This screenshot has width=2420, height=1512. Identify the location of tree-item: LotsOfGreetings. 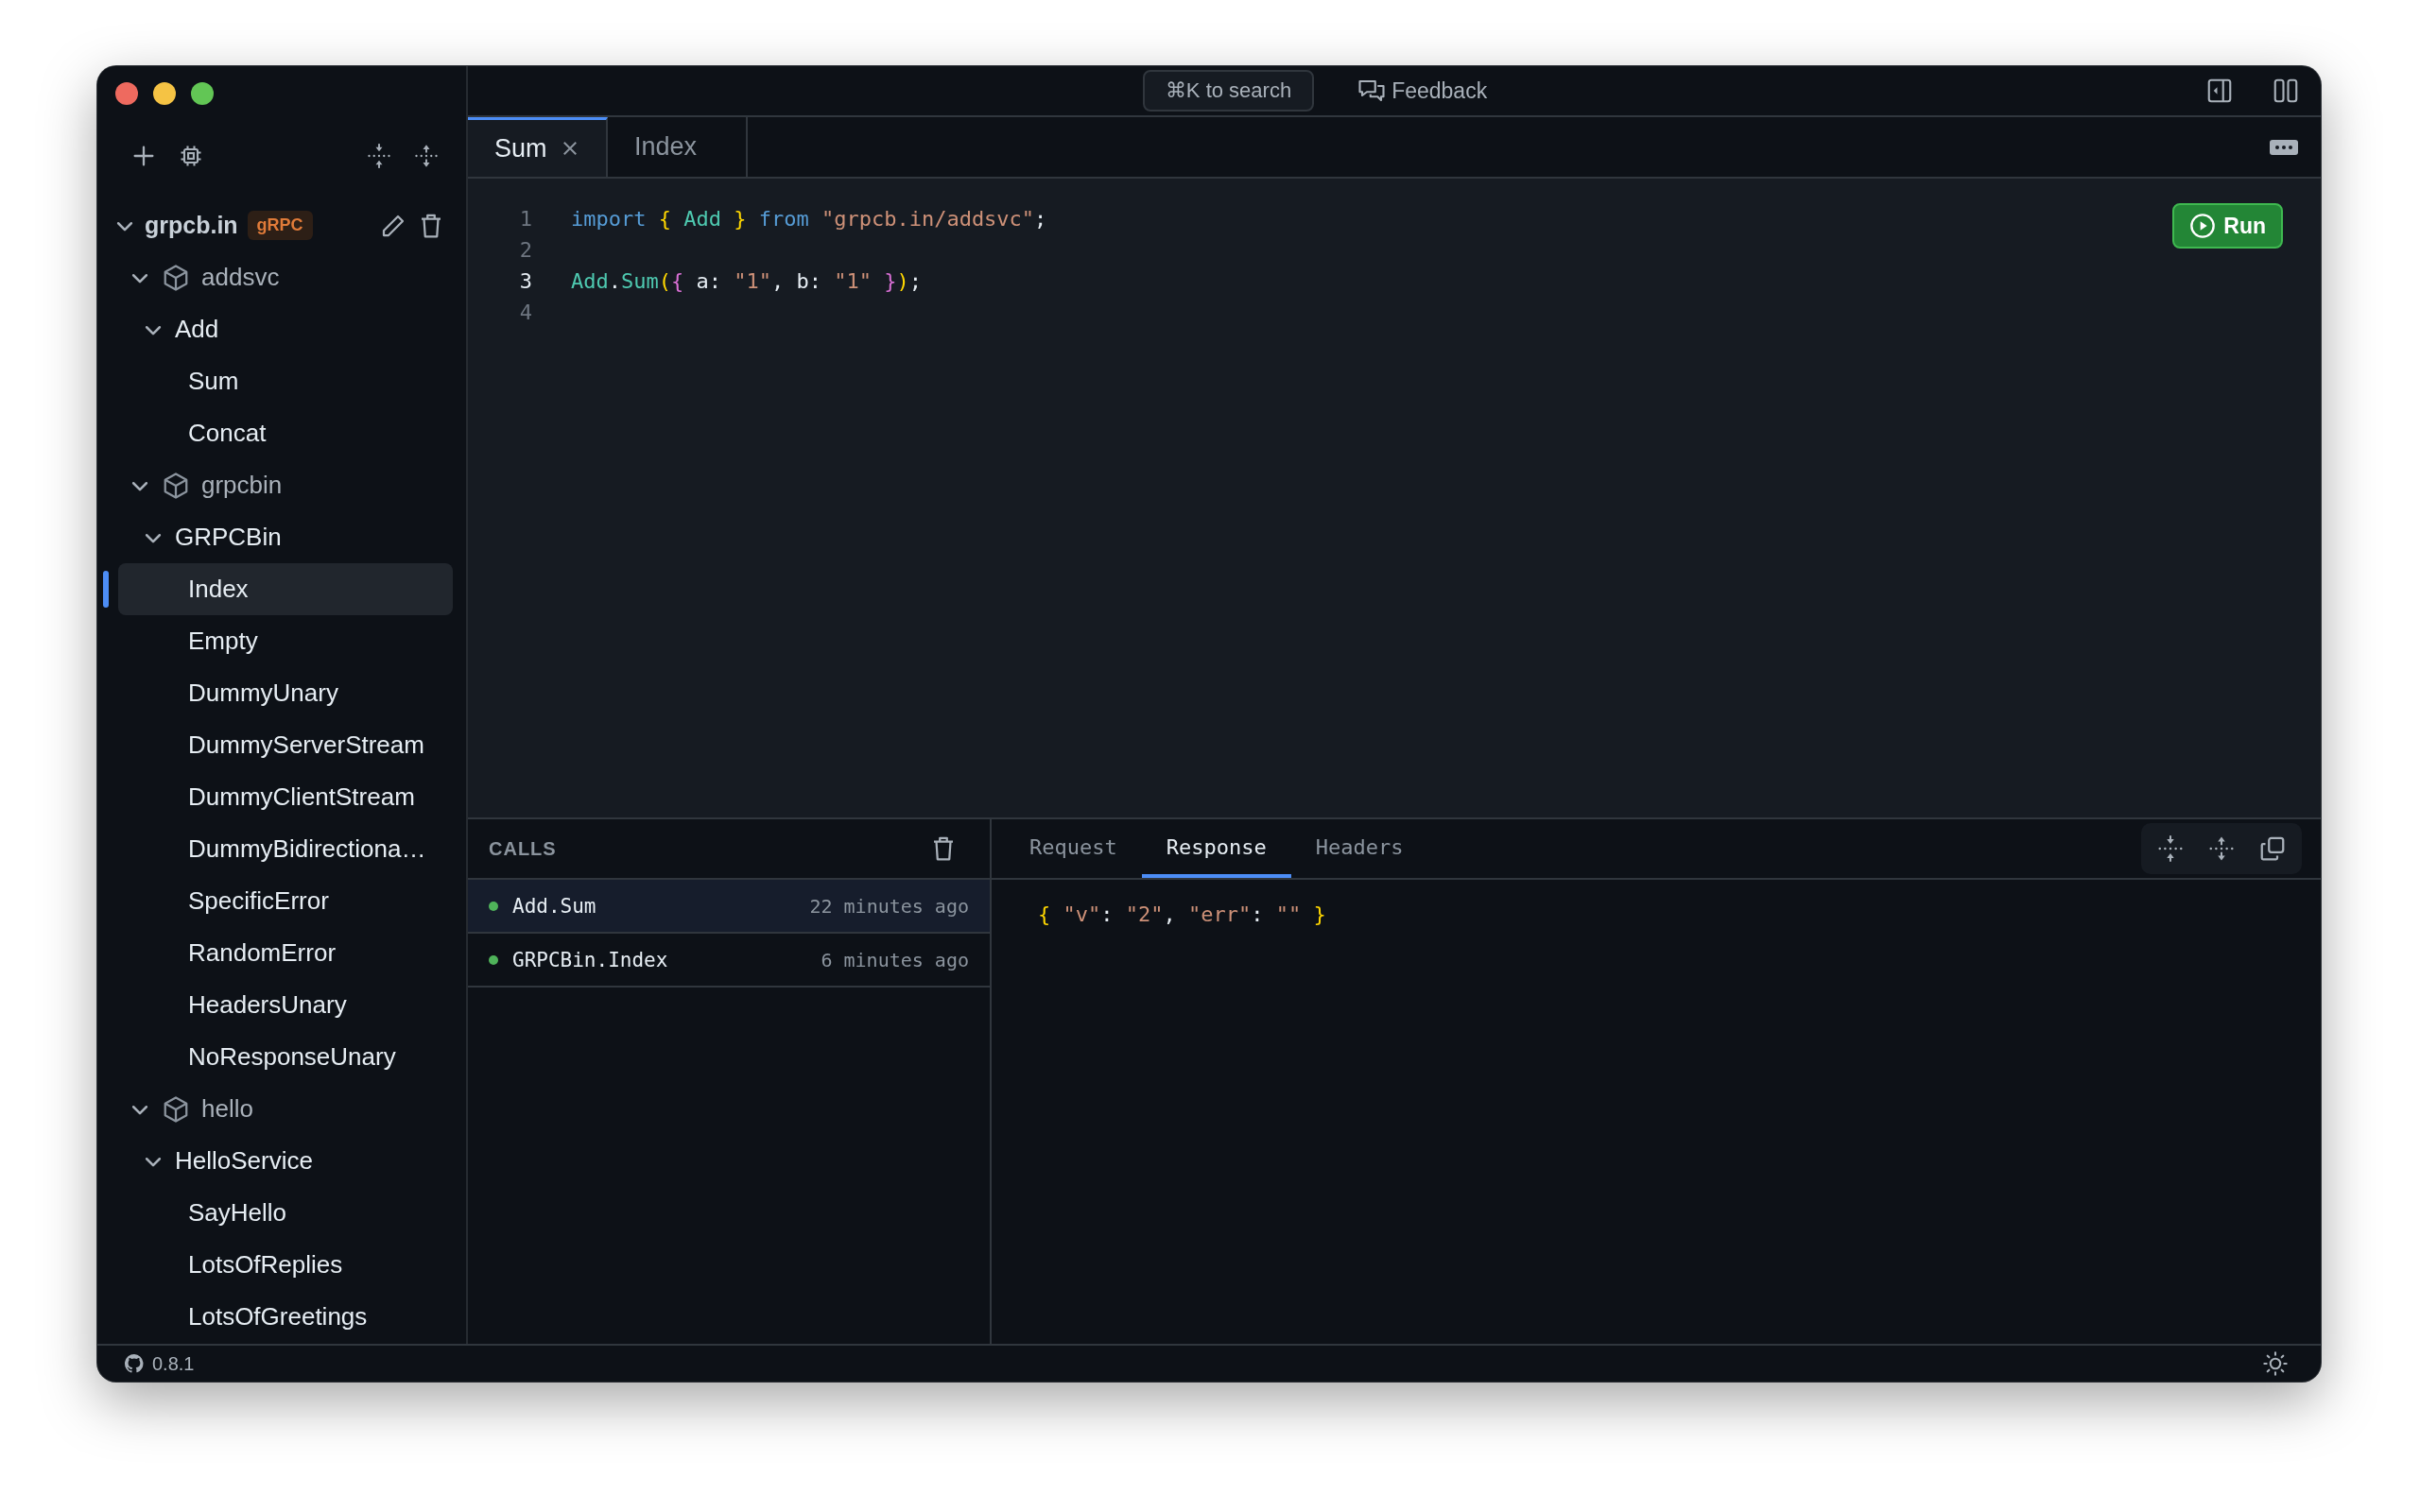
(275, 1317).